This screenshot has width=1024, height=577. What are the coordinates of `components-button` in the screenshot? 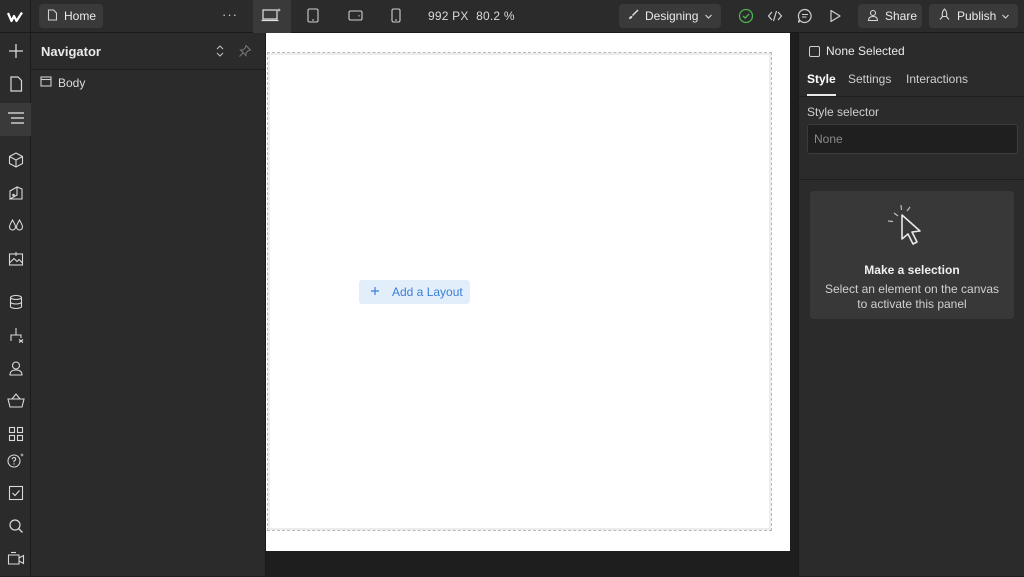 It's located at (15, 161).